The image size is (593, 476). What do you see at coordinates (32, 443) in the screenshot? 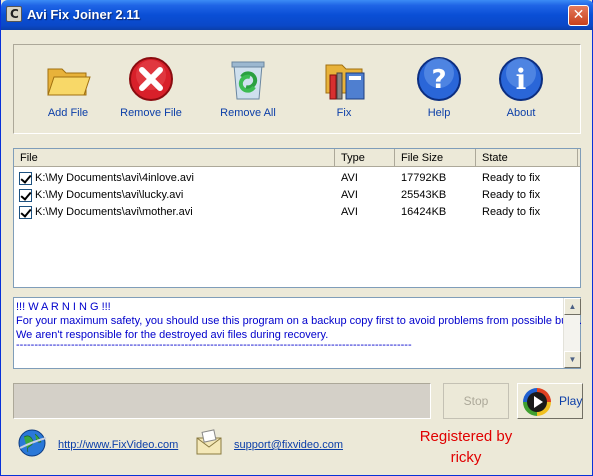
I see `globe-icon` at bounding box center [32, 443].